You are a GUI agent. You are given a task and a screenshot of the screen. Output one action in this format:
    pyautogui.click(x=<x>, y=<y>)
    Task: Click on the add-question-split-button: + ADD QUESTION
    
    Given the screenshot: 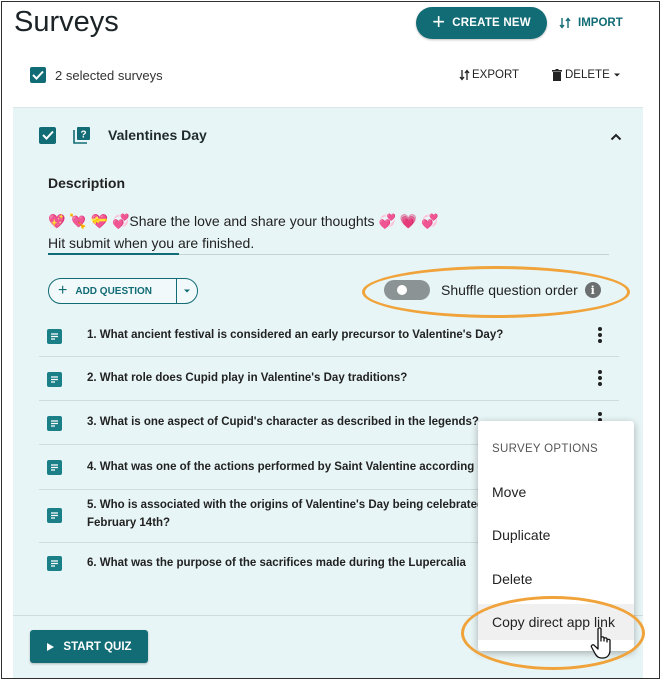 What is the action you would take?
    pyautogui.click(x=123, y=291)
    